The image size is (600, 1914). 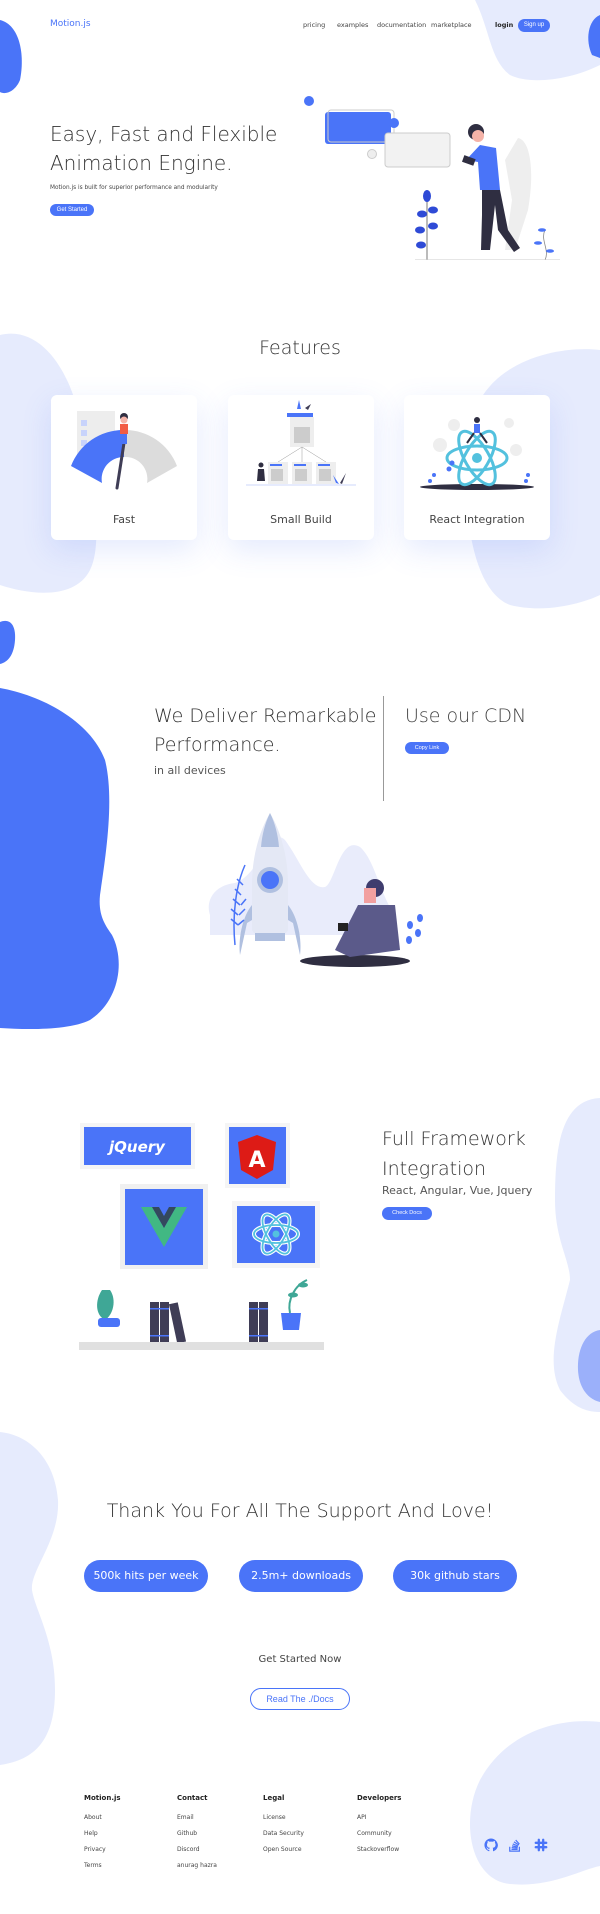 What do you see at coordinates (11, 57) in the screenshot?
I see `blob-top-left` at bounding box center [11, 57].